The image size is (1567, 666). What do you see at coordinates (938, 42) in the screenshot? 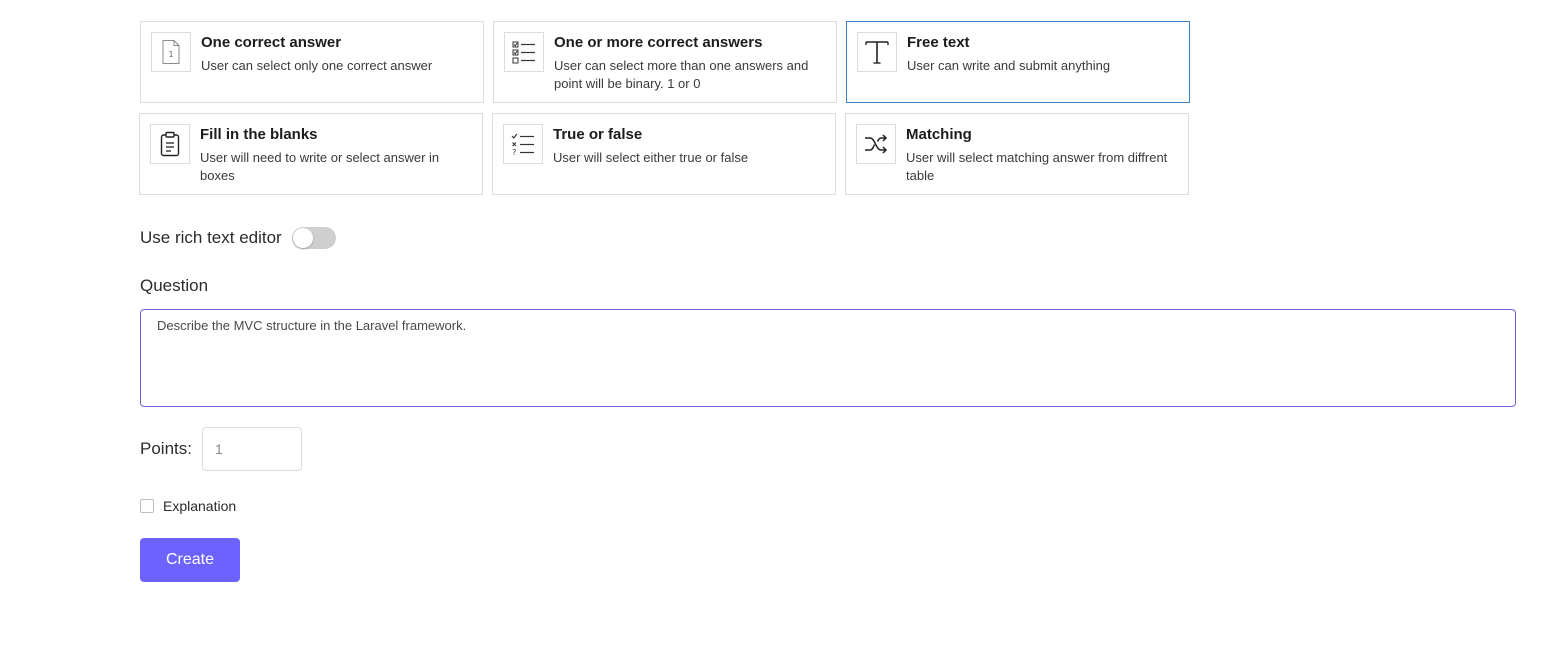
I see `type-card-title: Free text` at bounding box center [938, 42].